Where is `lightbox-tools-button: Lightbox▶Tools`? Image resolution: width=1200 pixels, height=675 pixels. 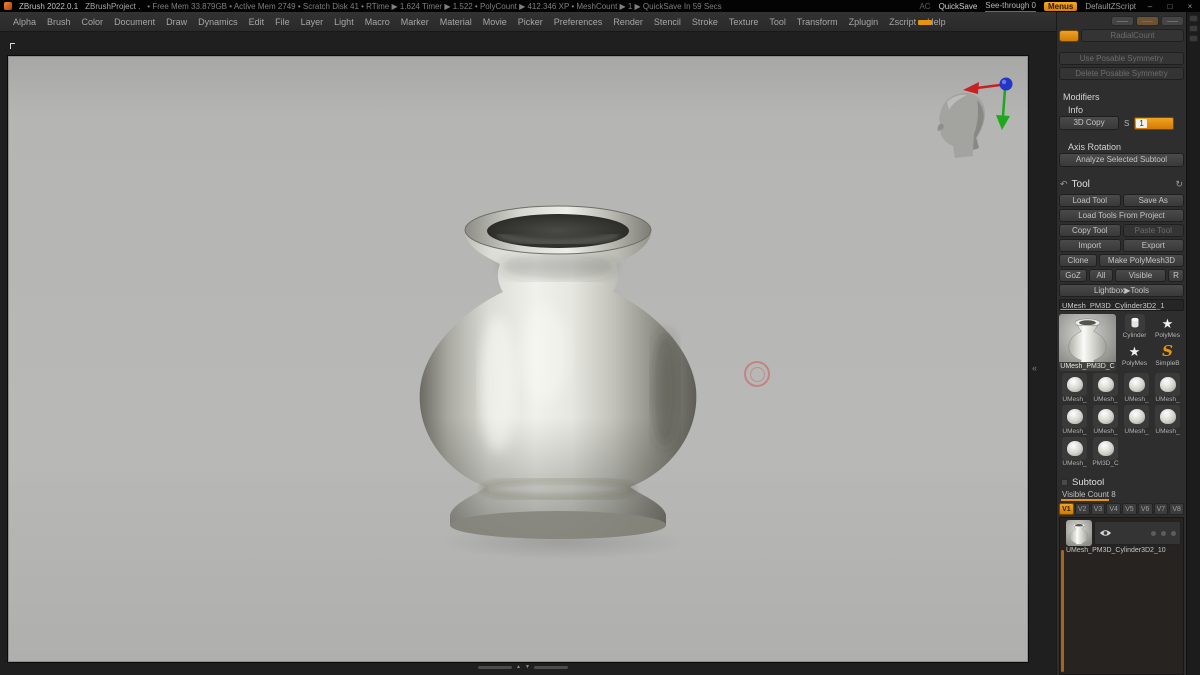 lightbox-tools-button: Lightbox▶Tools is located at coordinates (1121, 290).